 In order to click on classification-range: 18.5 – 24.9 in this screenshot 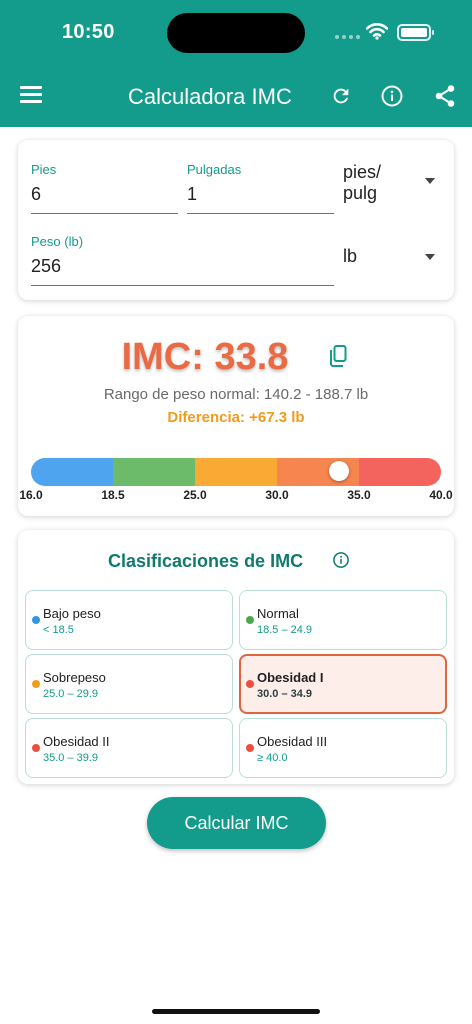, I will do `click(285, 630)`.